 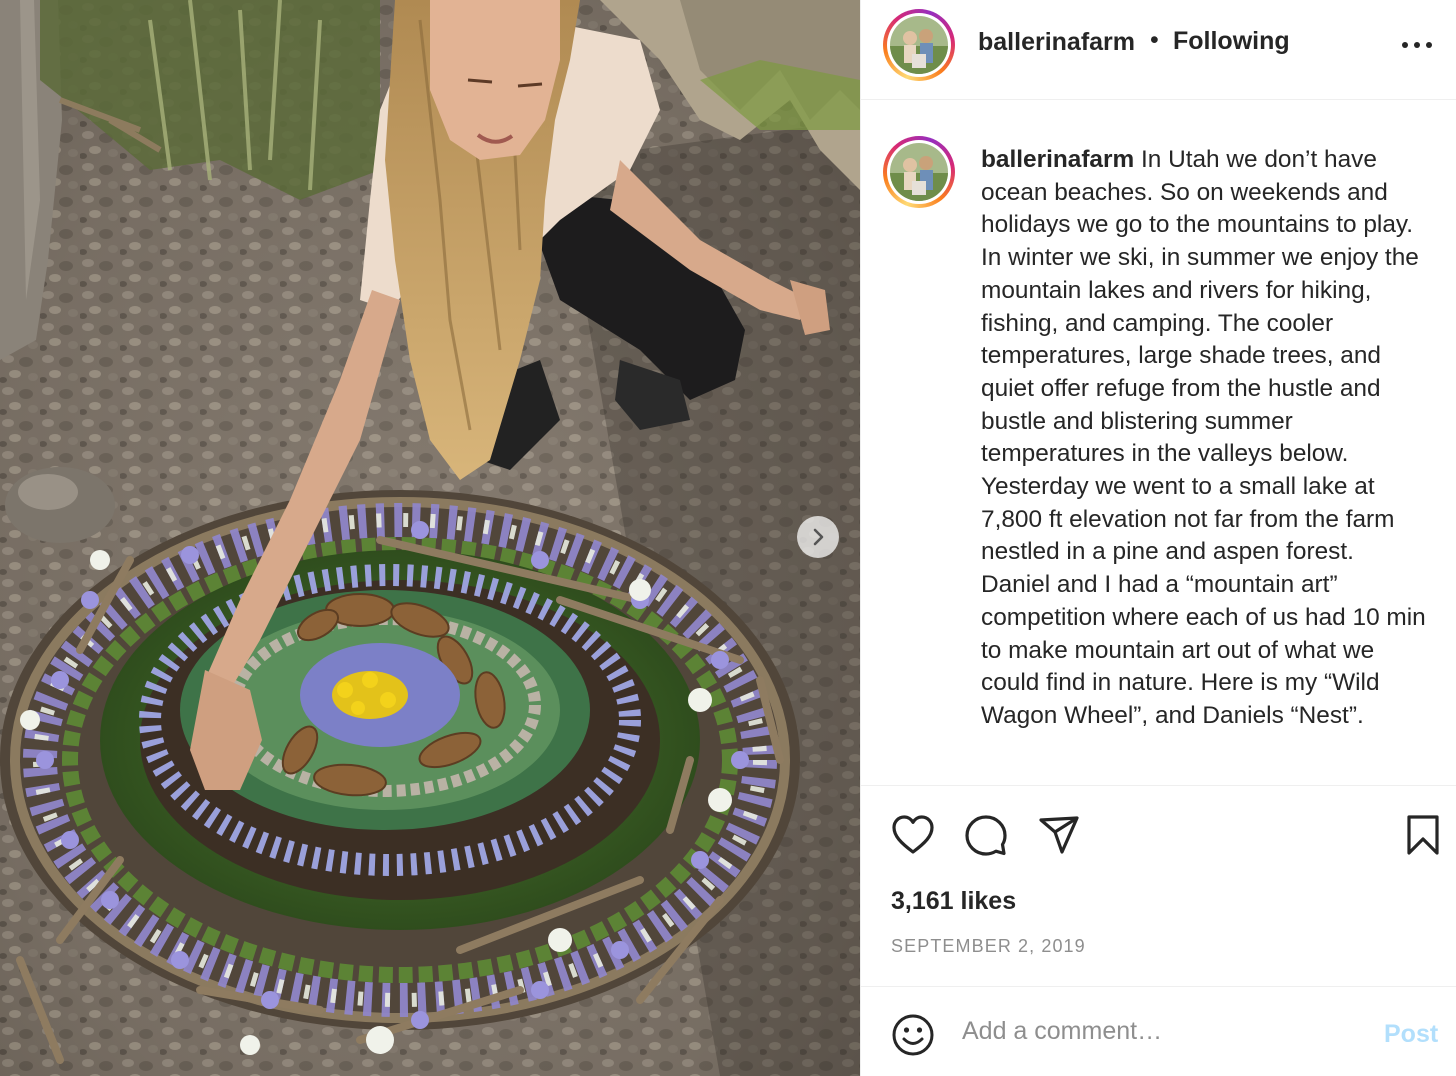 I want to click on caption-avatar, so click(x=919, y=172).